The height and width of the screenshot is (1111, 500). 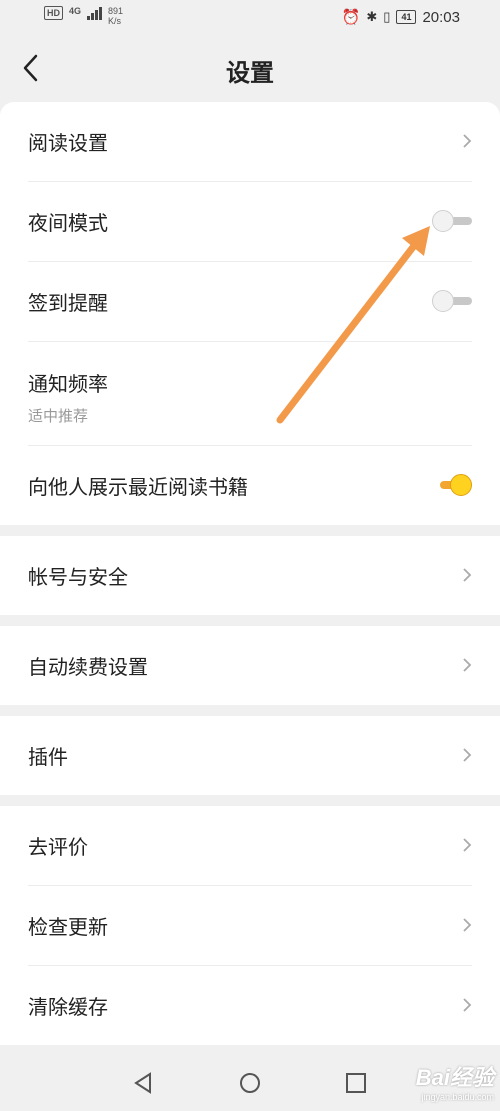 I want to click on row-label: 夜间模式, so click(x=68, y=223).